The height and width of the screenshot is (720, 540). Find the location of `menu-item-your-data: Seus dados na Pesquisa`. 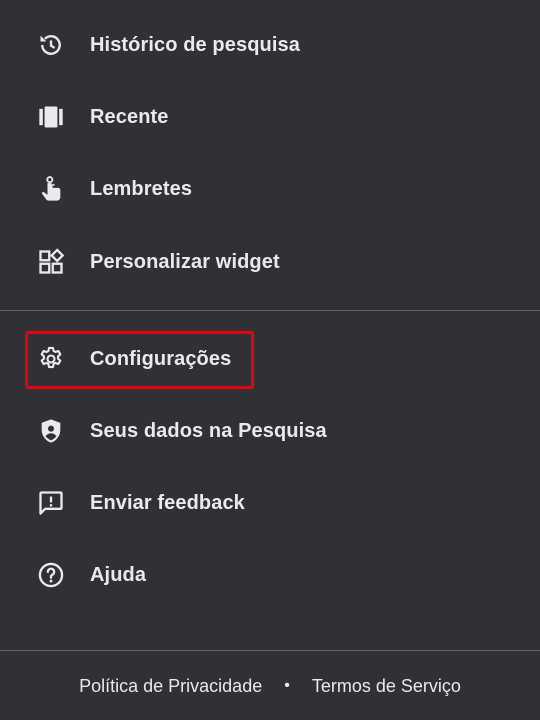

menu-item-your-data: Seus dados na Pesquisa is located at coordinates (270, 431).